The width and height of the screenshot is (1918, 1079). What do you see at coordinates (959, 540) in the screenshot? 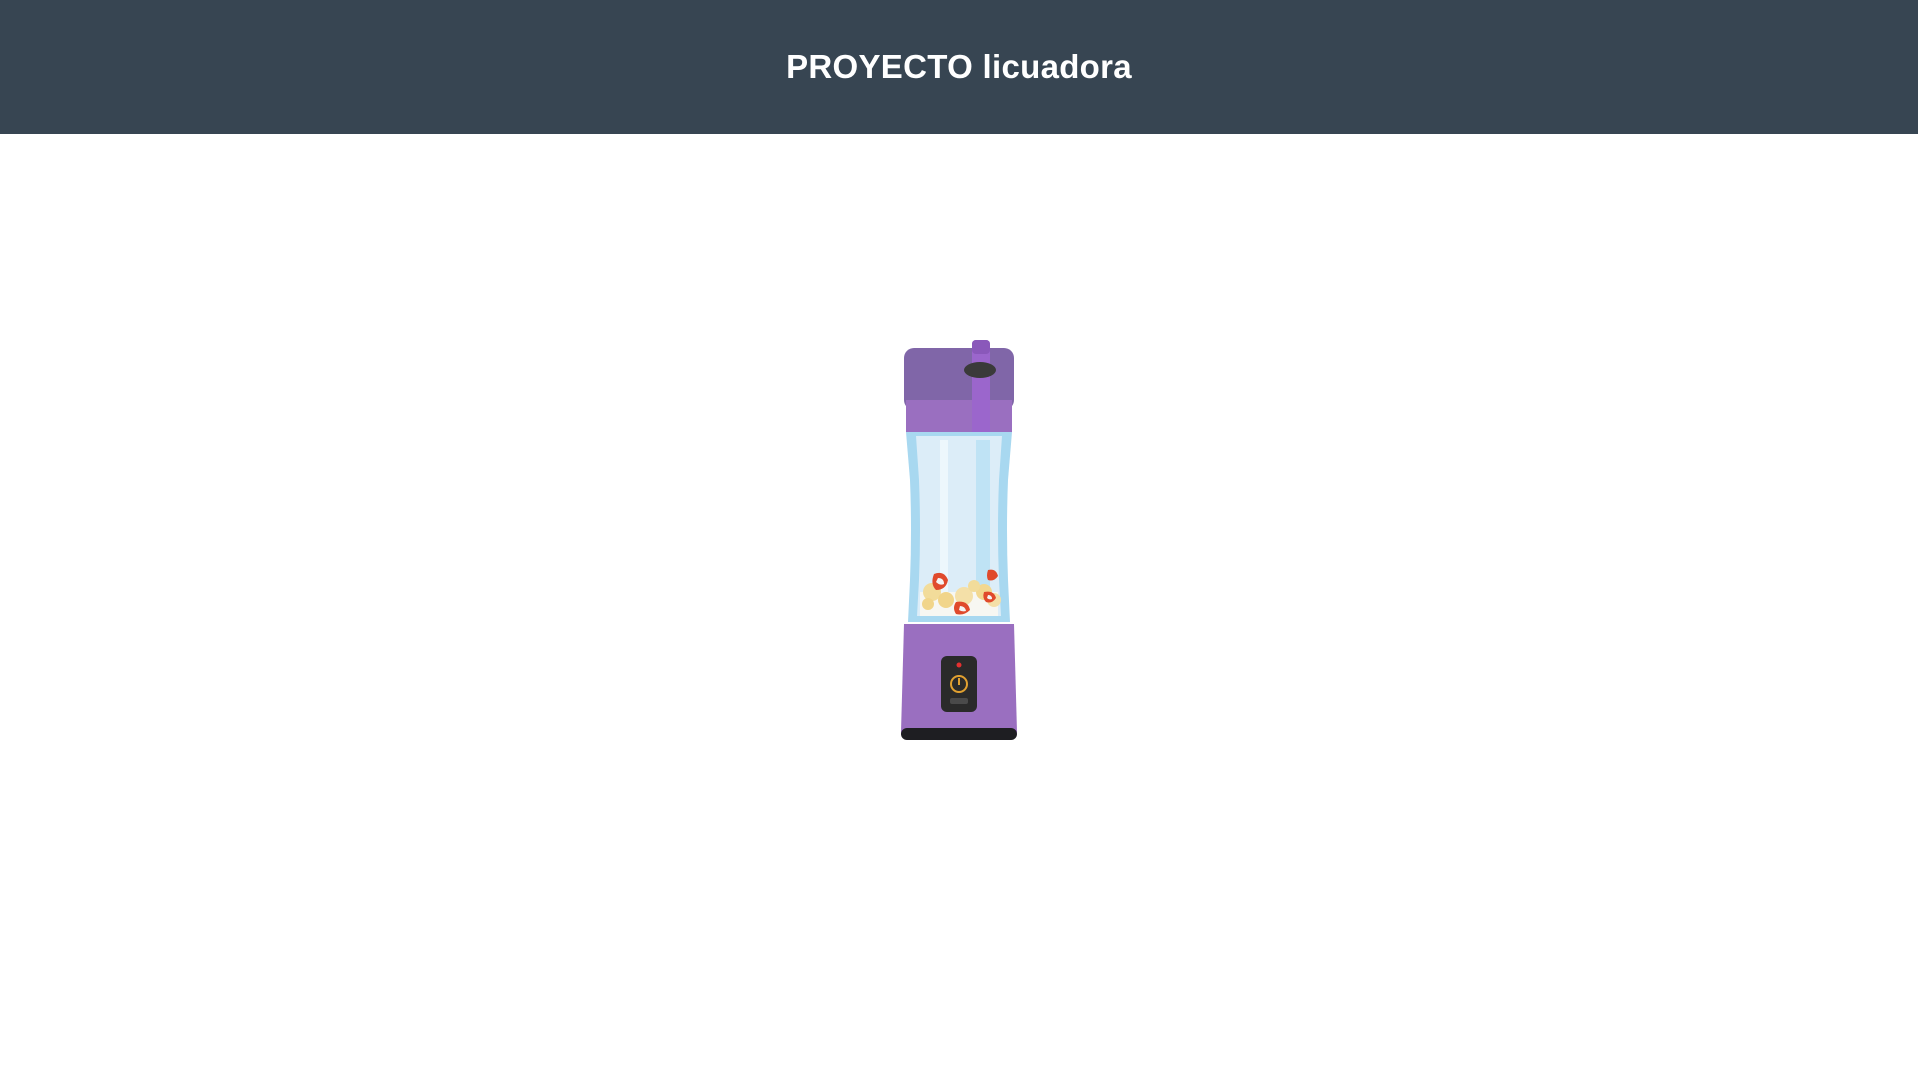
I see `blender-illustration` at bounding box center [959, 540].